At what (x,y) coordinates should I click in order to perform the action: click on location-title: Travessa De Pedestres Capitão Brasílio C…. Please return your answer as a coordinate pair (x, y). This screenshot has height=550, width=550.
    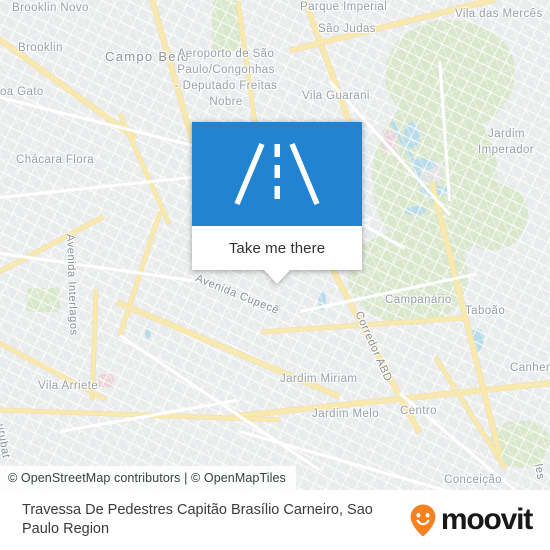
    Looking at the image, I should click on (197, 519).